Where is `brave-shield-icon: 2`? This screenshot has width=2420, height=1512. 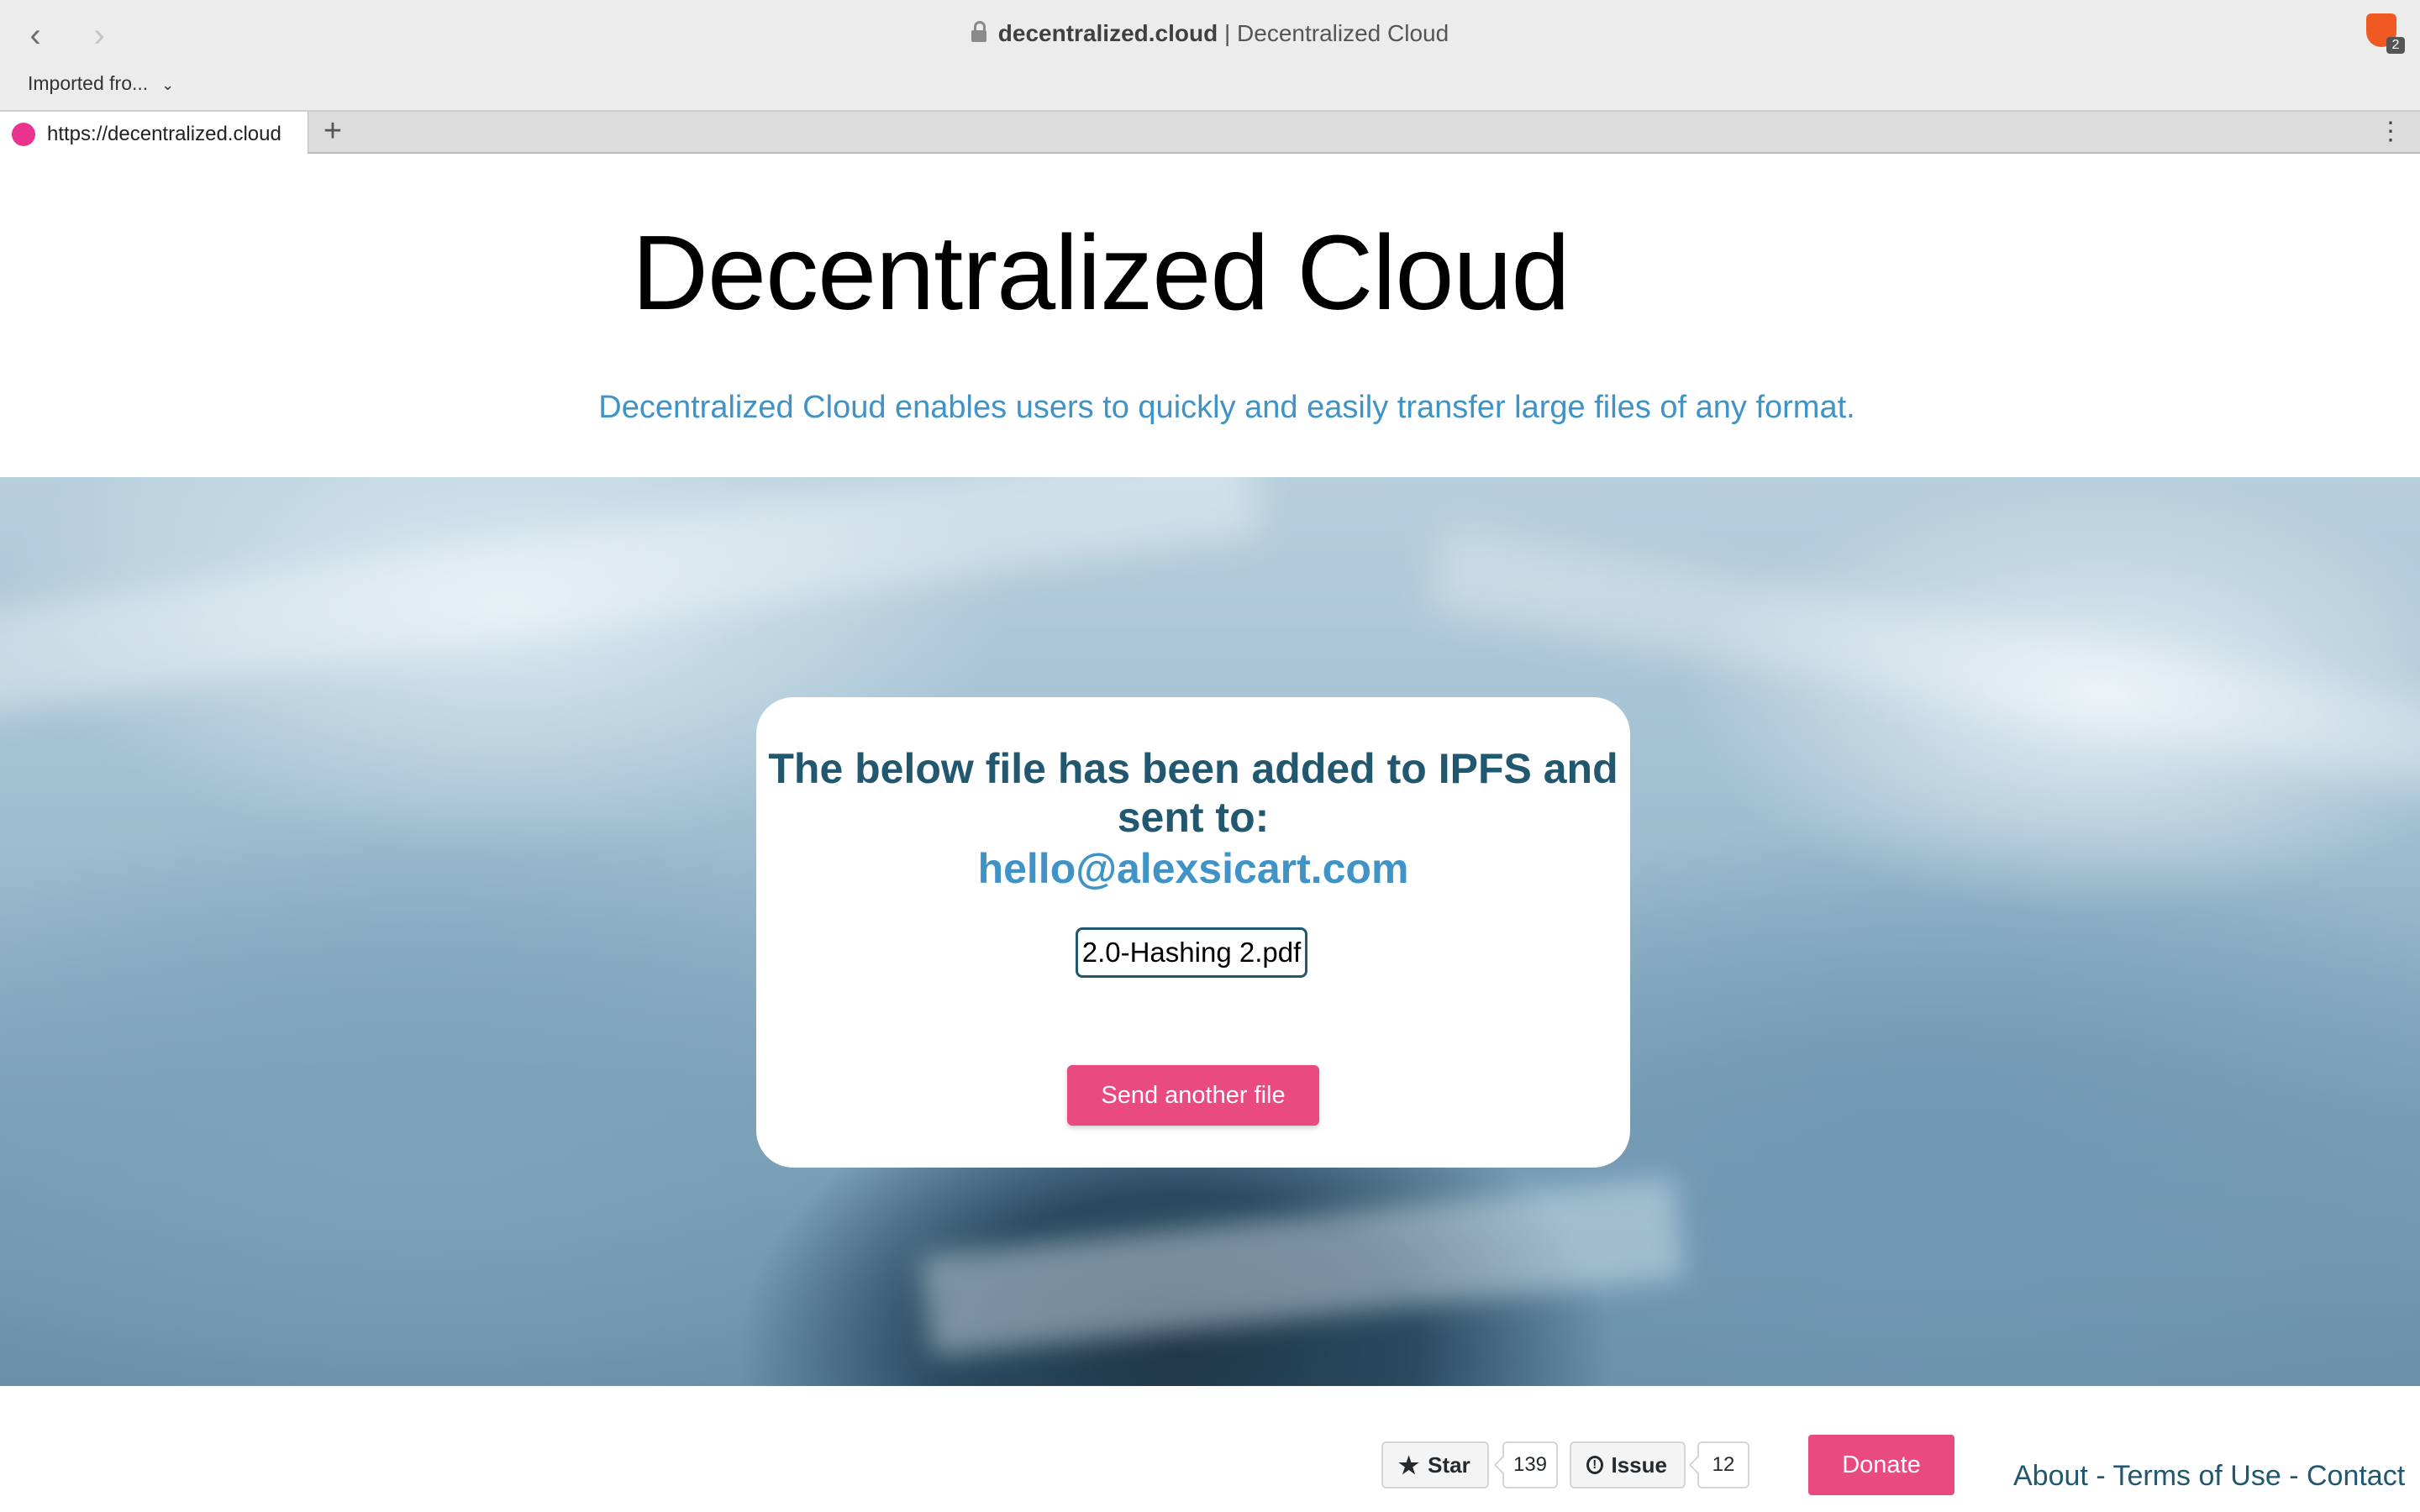
brave-shield-icon: 2 is located at coordinates (2386, 33).